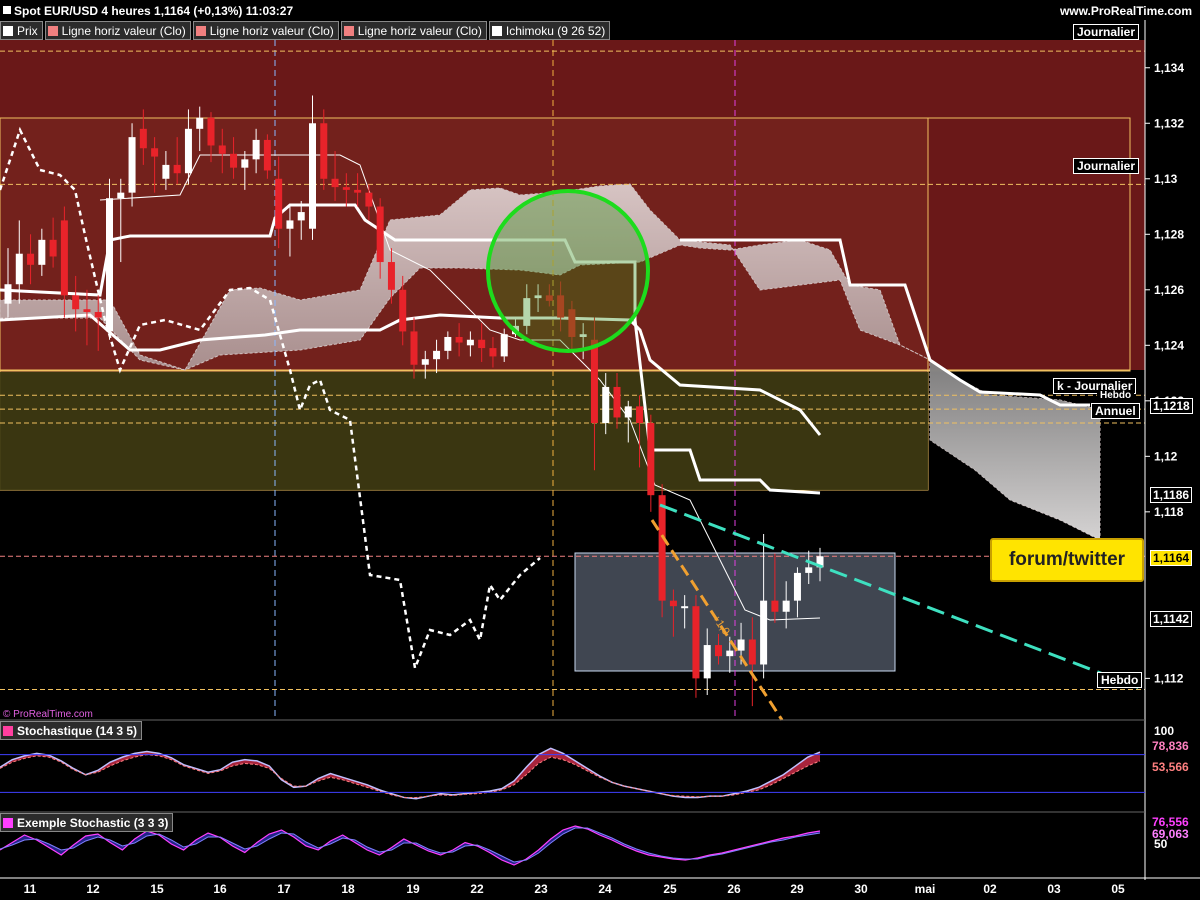  What do you see at coordinates (549, 30) in the screenshot?
I see `legend-item-4: Ichimoku (9 26 52)` at bounding box center [549, 30].